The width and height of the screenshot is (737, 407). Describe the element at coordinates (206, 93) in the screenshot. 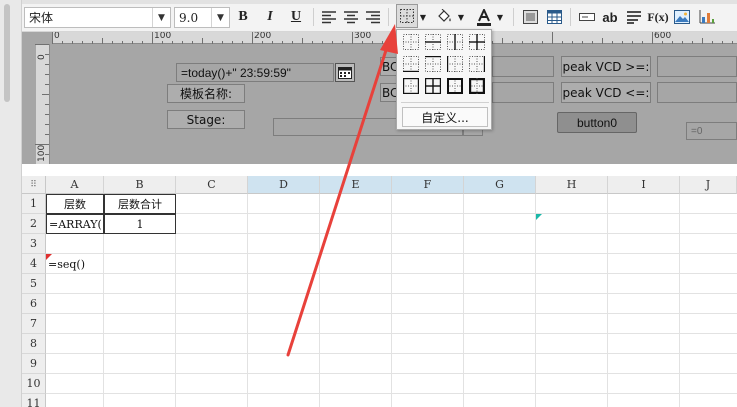

I see `template-name-label: 模板名称:` at that location.